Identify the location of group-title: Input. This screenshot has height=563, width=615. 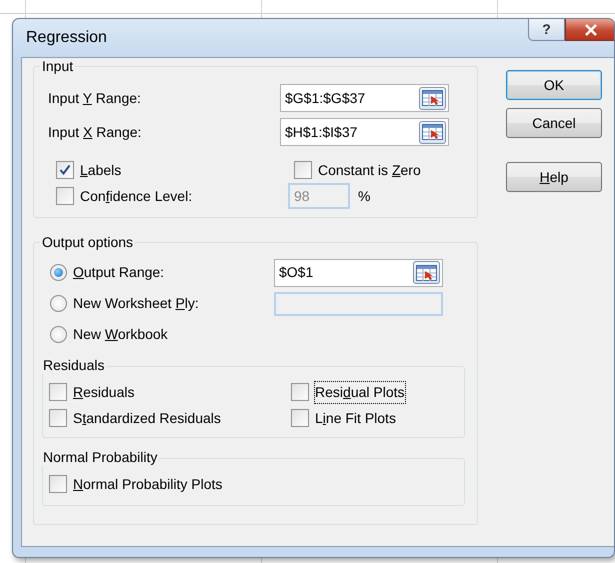
(58, 66).